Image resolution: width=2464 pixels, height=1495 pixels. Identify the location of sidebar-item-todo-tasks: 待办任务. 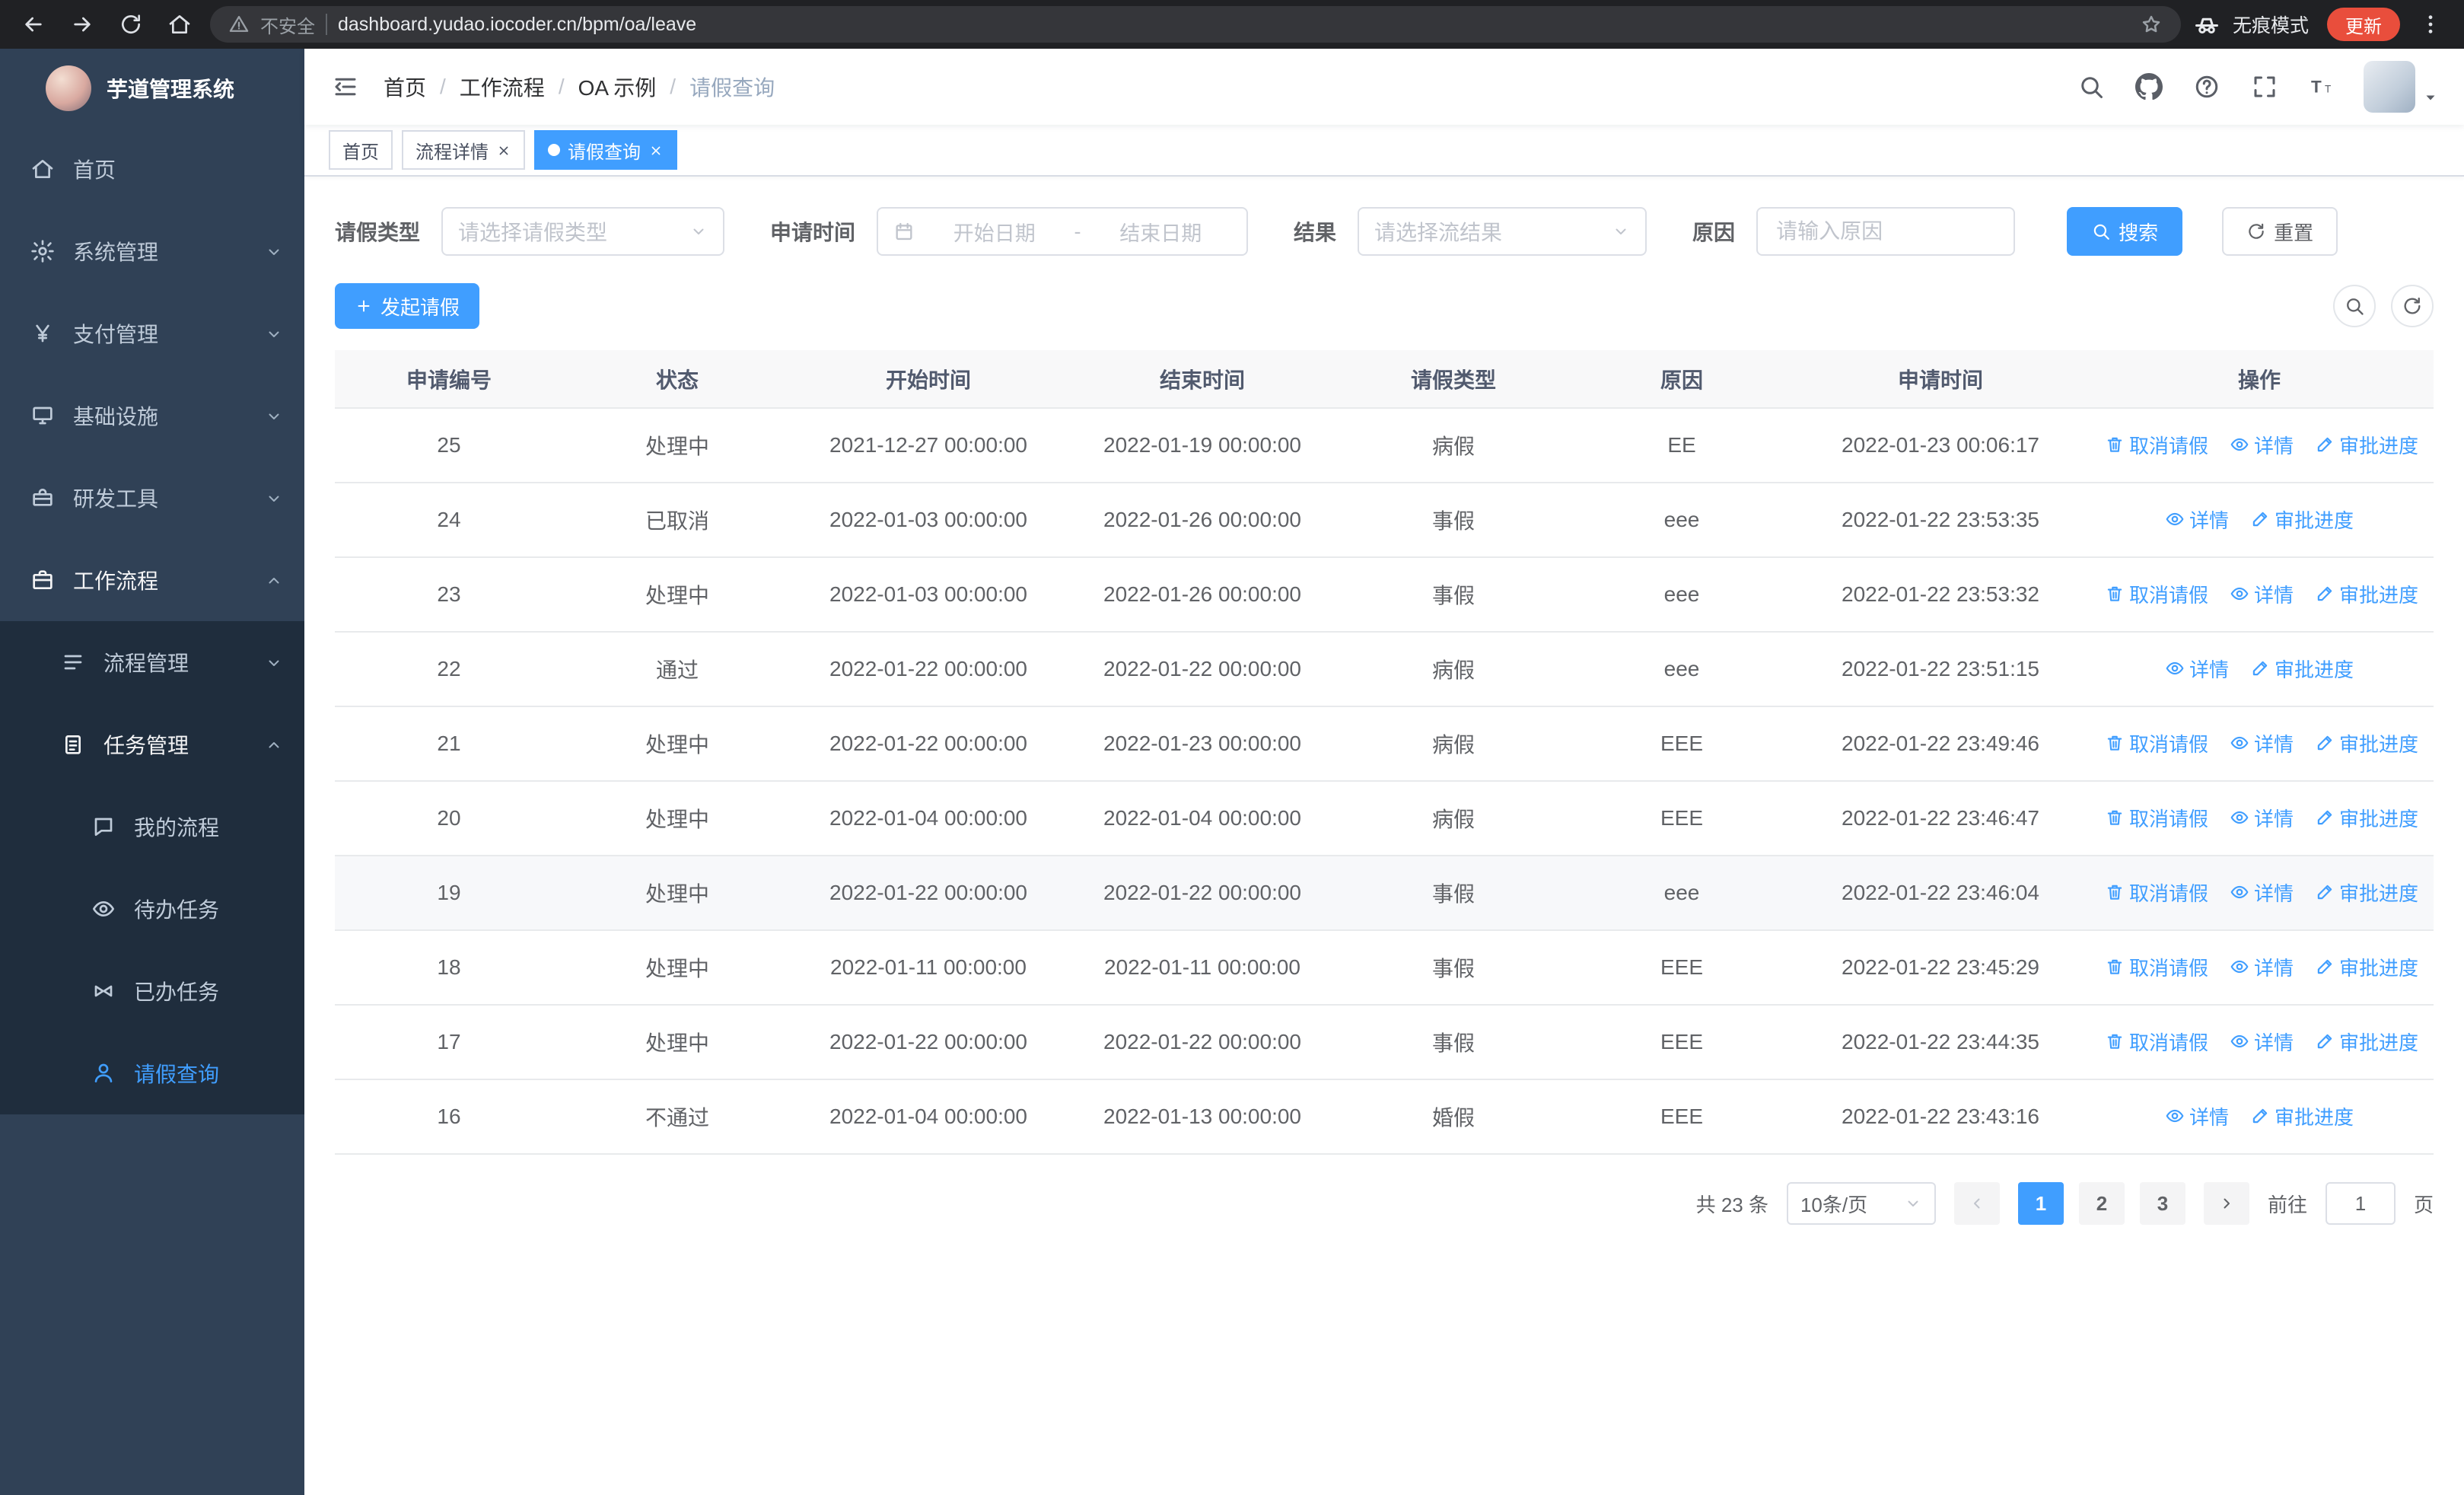
(152, 909).